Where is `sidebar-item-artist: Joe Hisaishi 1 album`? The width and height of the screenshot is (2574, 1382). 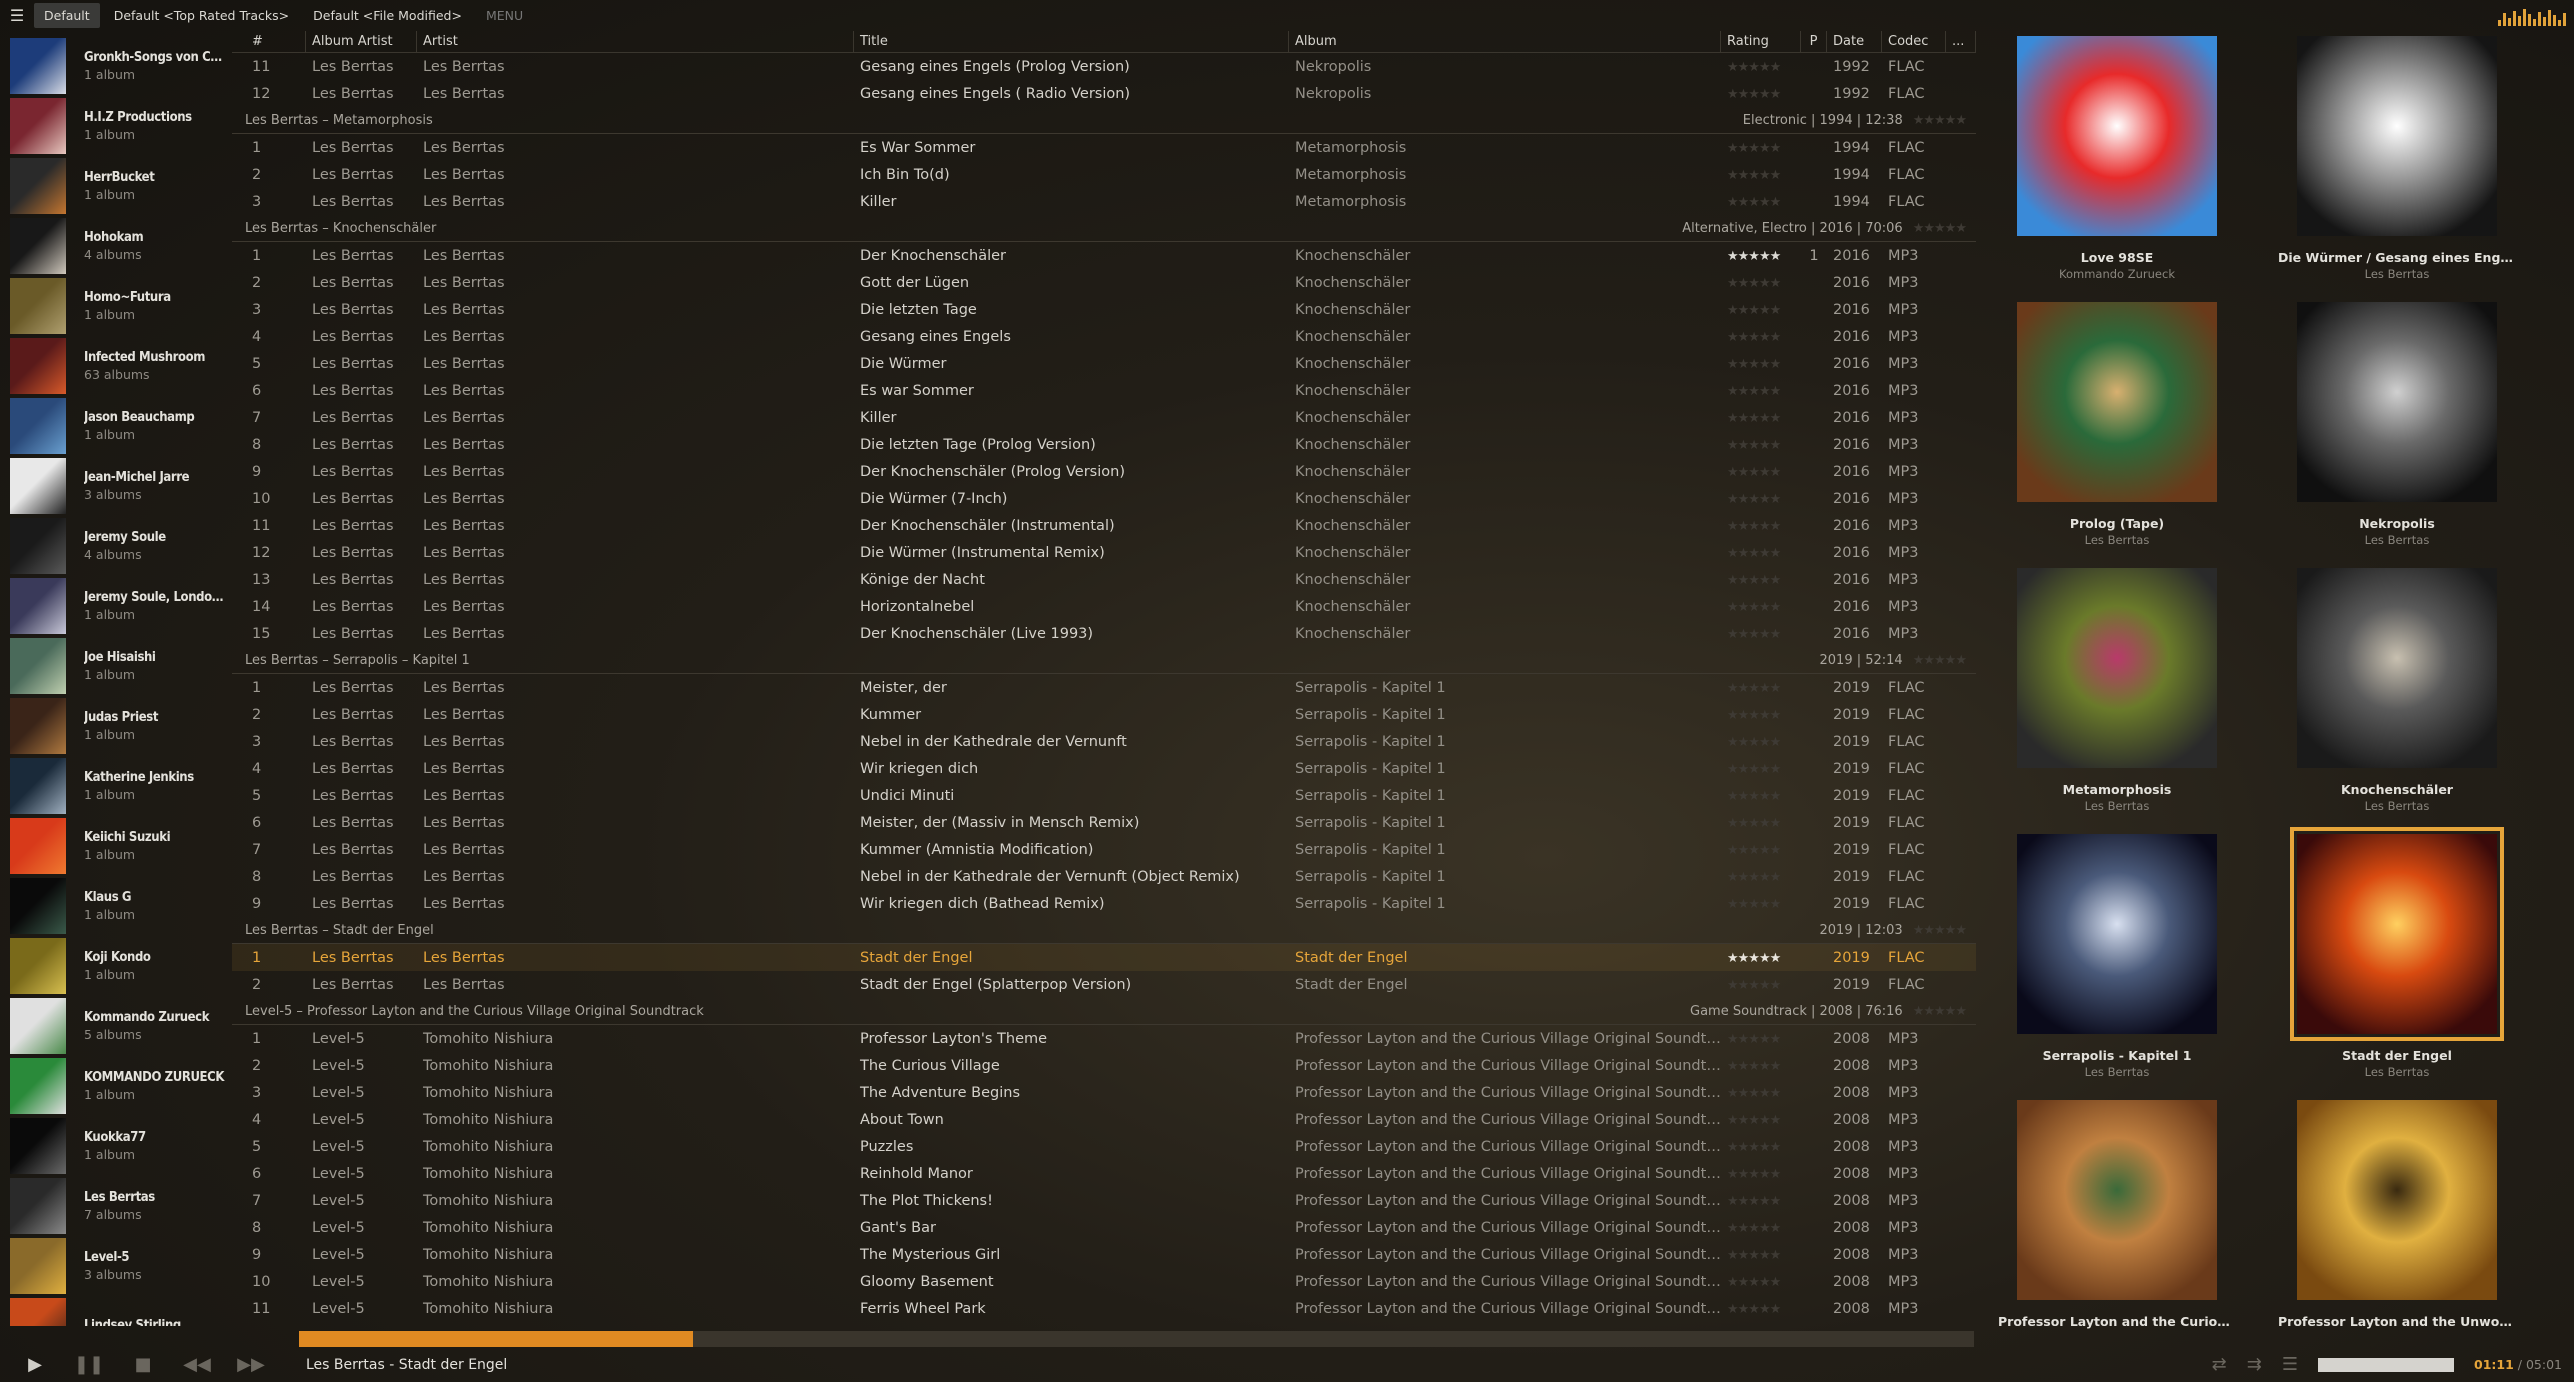
sidebar-item-artist: Joe Hisaishi 1 album is located at coordinates (115, 666).